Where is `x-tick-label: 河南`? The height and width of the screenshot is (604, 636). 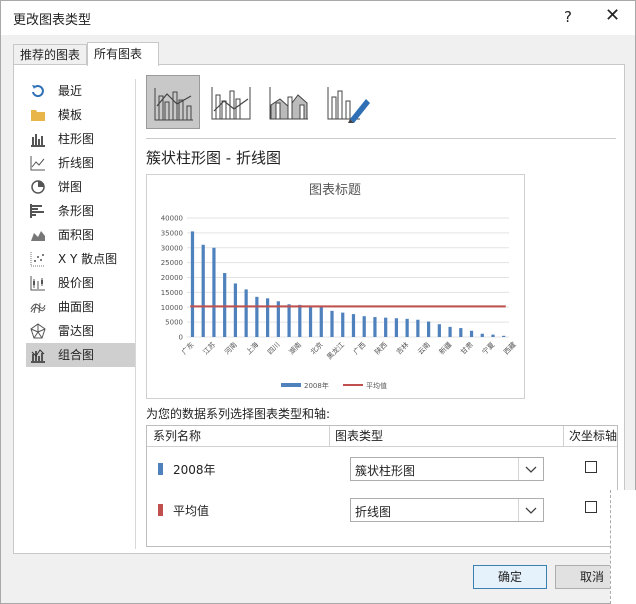
x-tick-label: 河南 is located at coordinates (230, 348).